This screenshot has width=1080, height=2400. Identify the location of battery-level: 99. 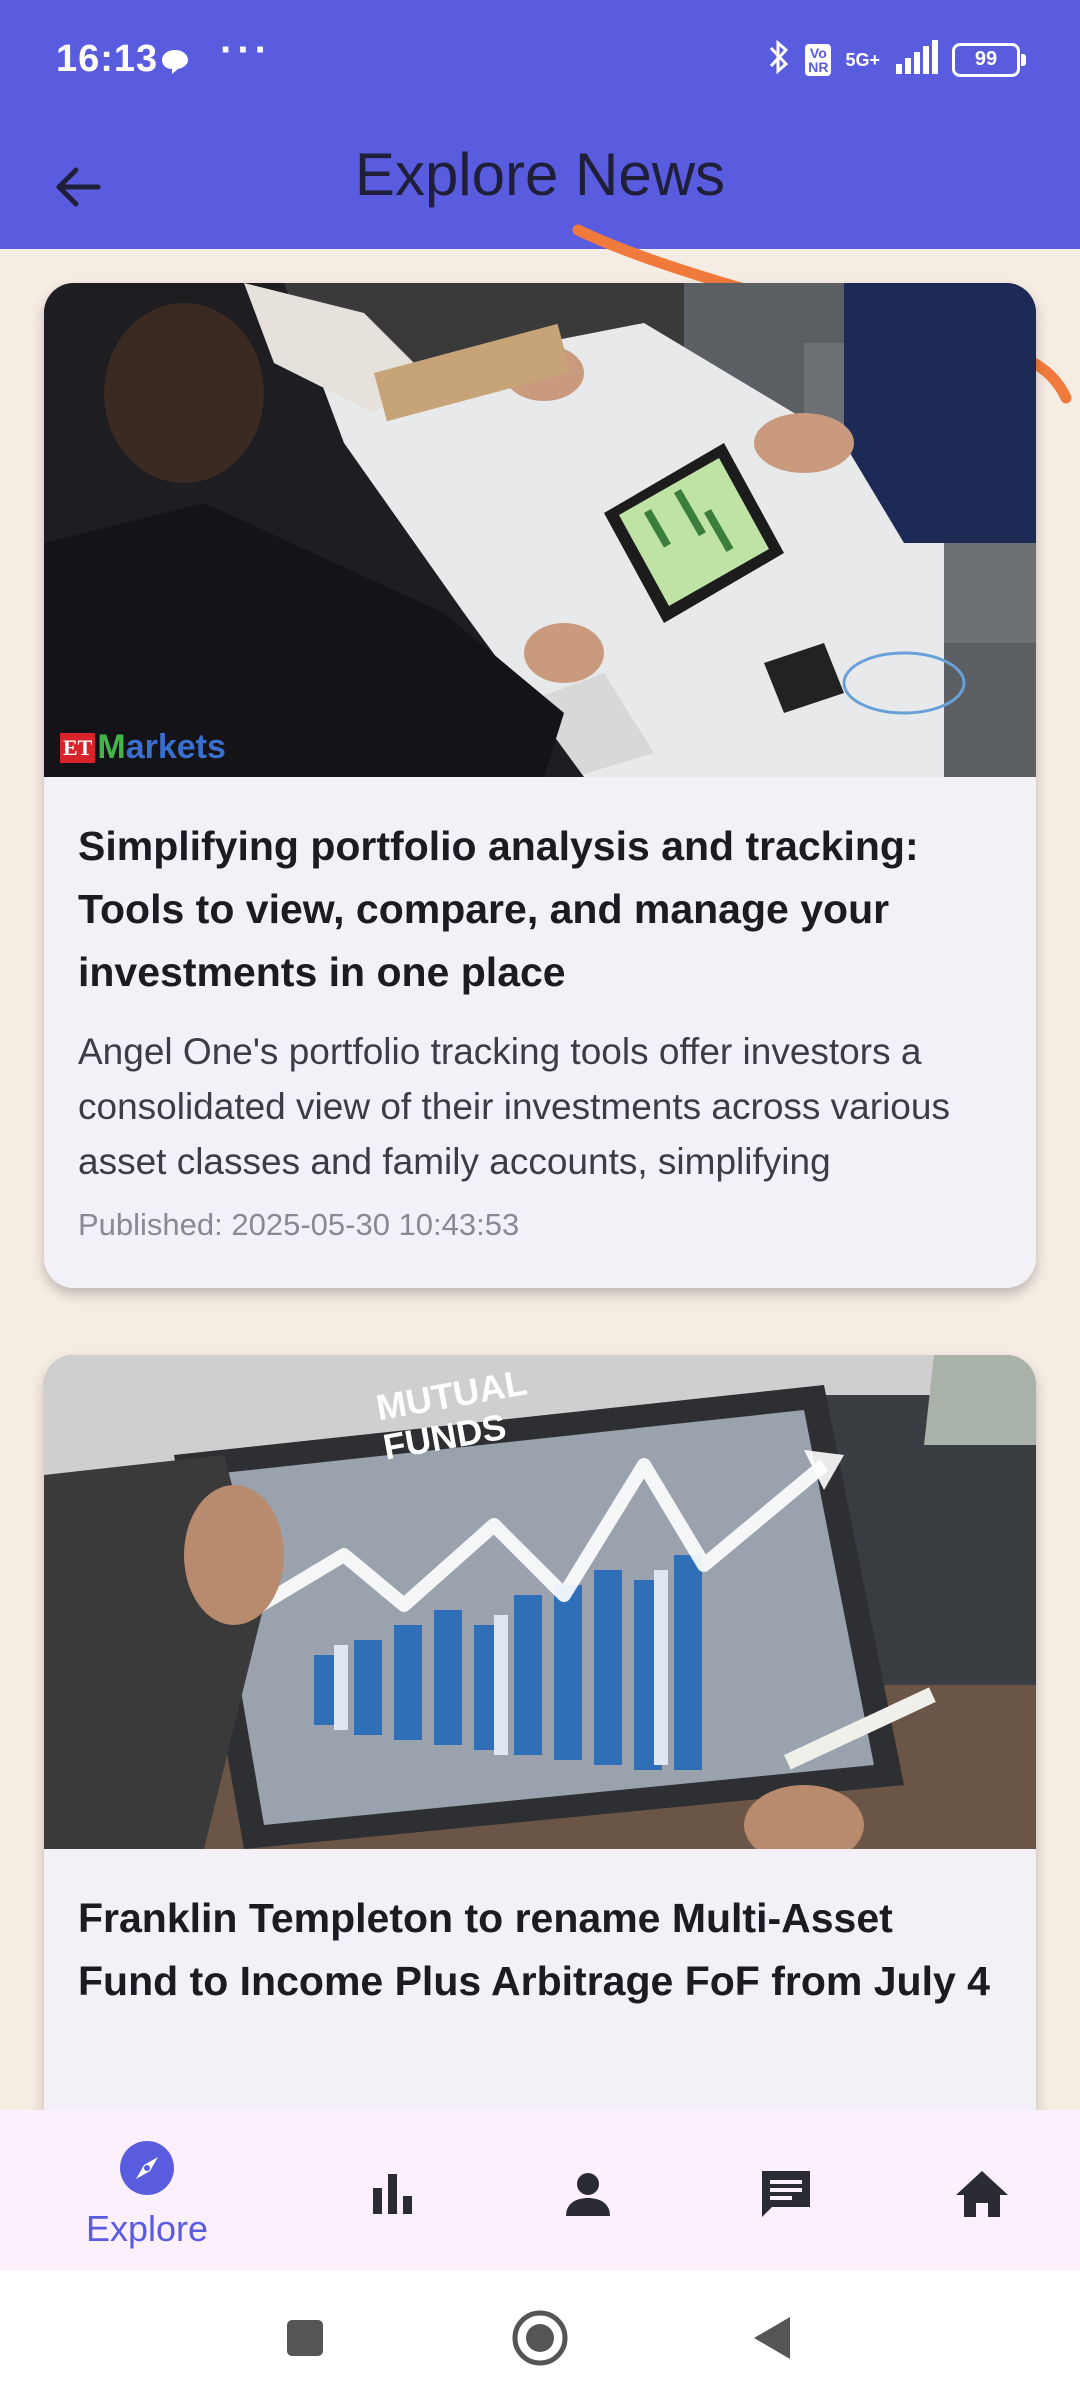
(986, 59).